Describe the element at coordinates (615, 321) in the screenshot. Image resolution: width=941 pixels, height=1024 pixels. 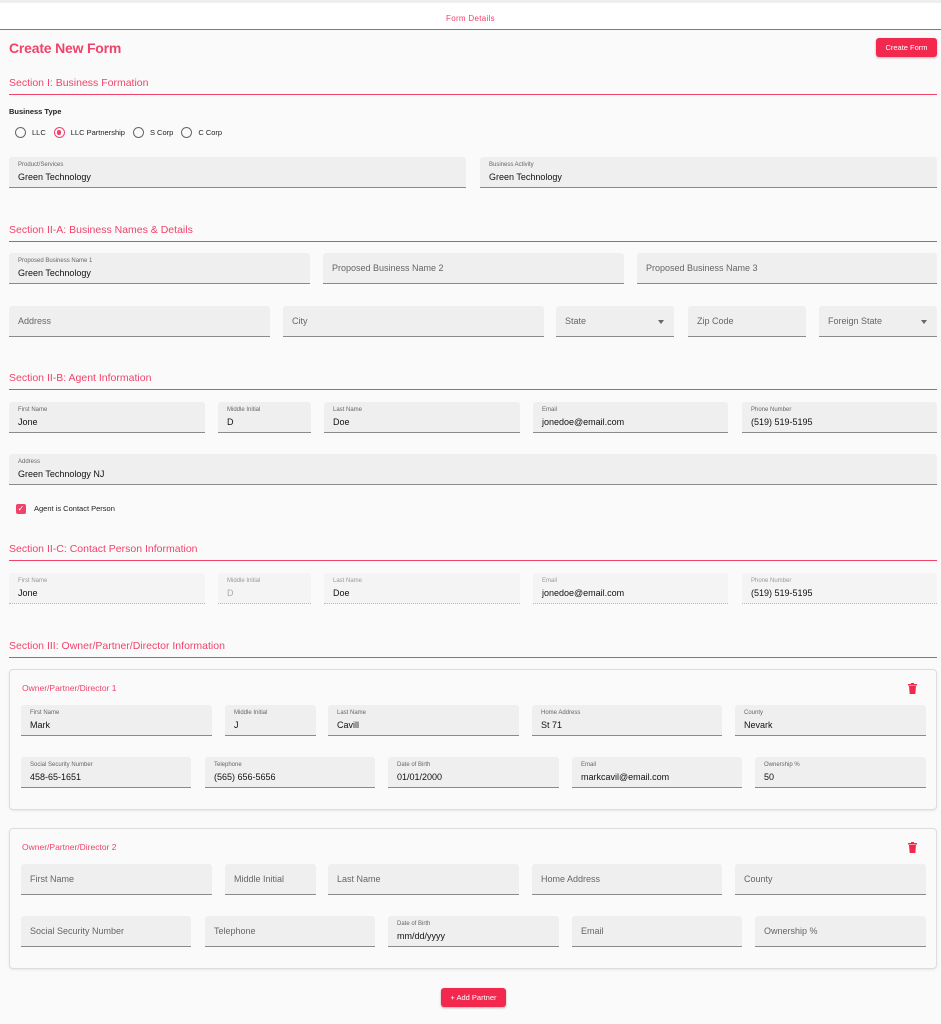
I see `state-select: State` at that location.